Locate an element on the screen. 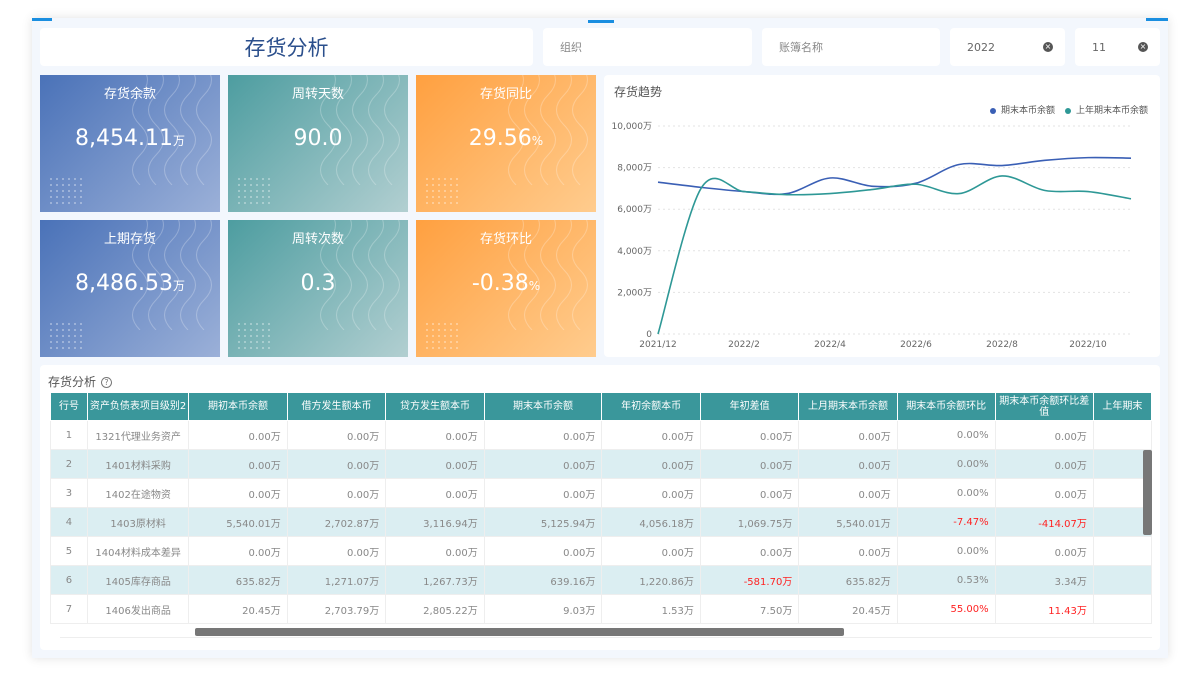 Image resolution: width=1200 pixels, height=675 pixels. y-tick-label: 8,000万 is located at coordinates (634, 169).